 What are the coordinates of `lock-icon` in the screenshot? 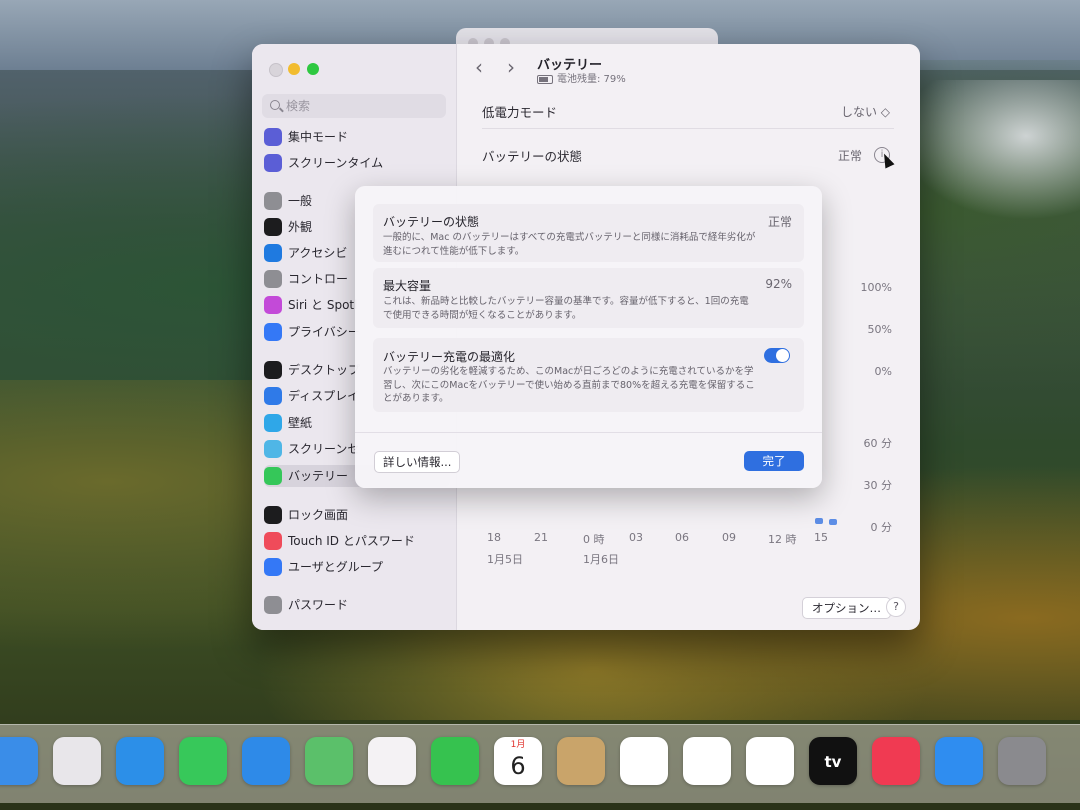 It's located at (273, 514).